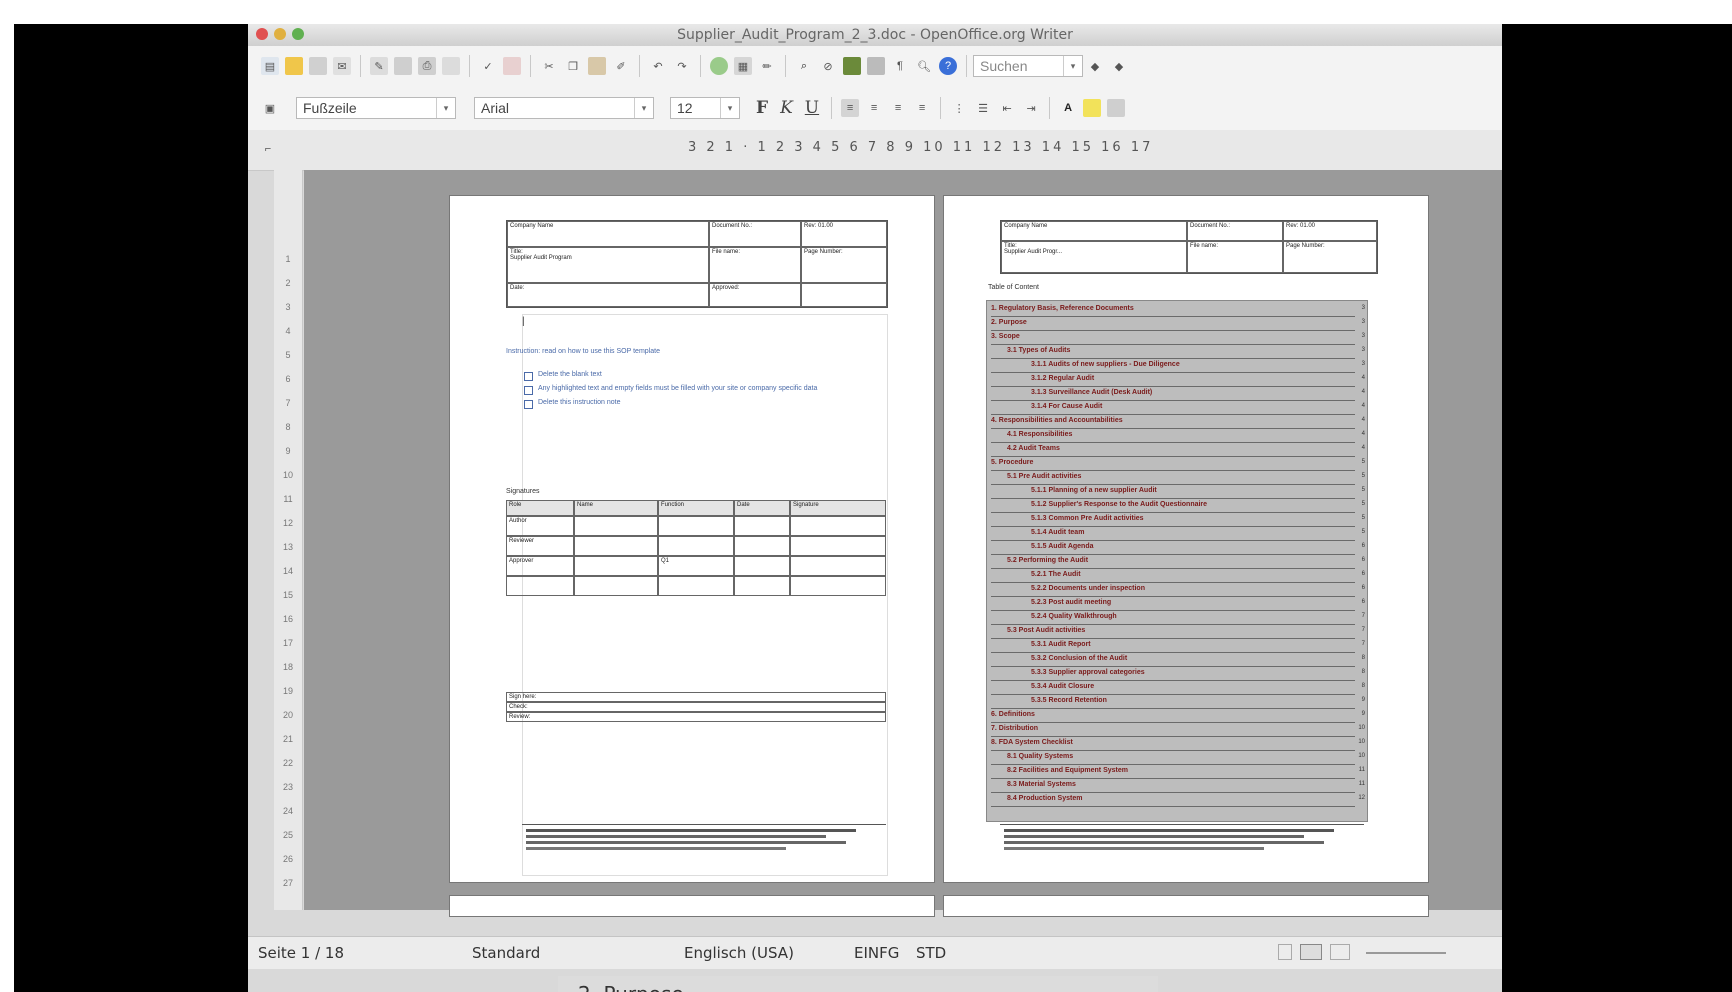 This screenshot has height=992, width=1732. I want to click on underline-button: U, so click(812, 108).